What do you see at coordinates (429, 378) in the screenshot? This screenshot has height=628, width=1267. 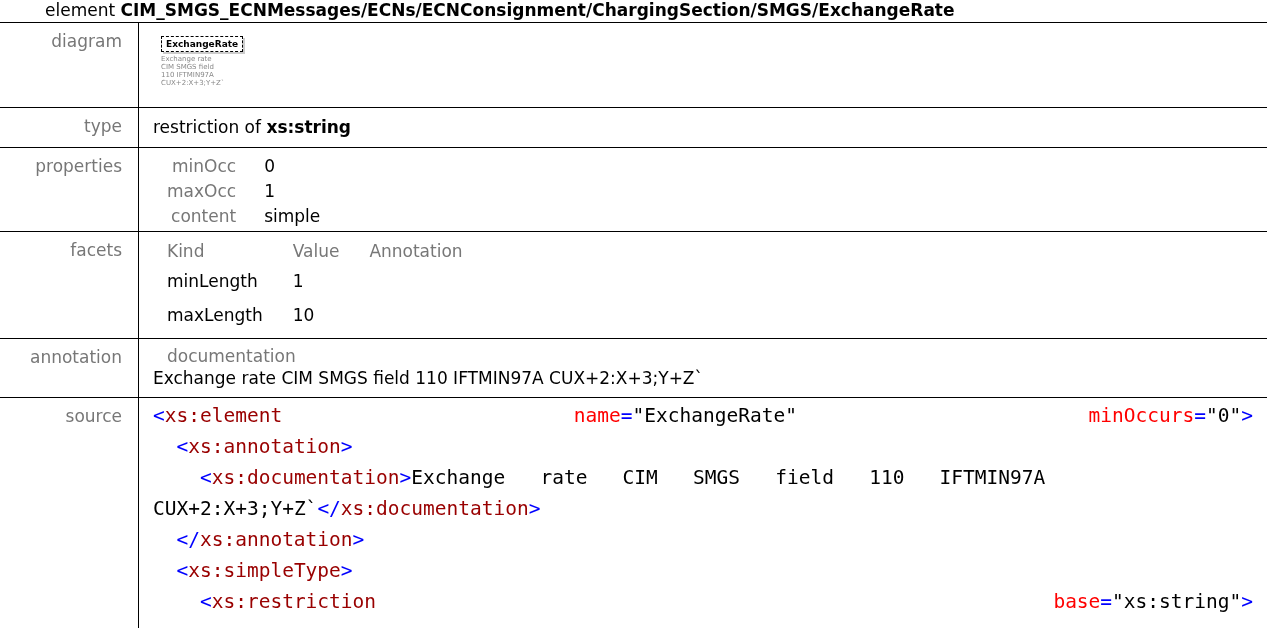 I see `annotation-text: Exchange rate CIM SMGS field 110 IFTMIN97A CUX+2:X+3;Y+Z`` at bounding box center [429, 378].